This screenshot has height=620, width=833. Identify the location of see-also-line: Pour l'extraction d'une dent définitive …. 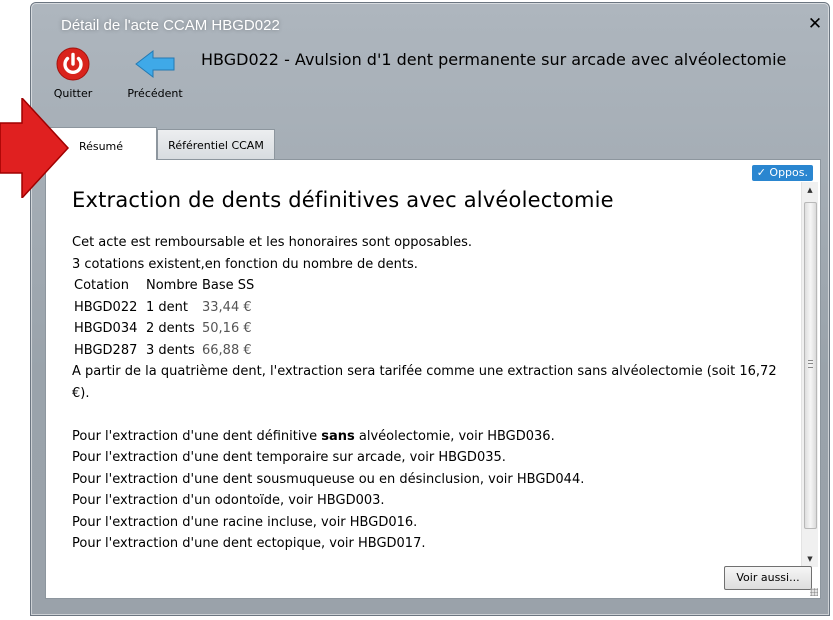
(313, 436).